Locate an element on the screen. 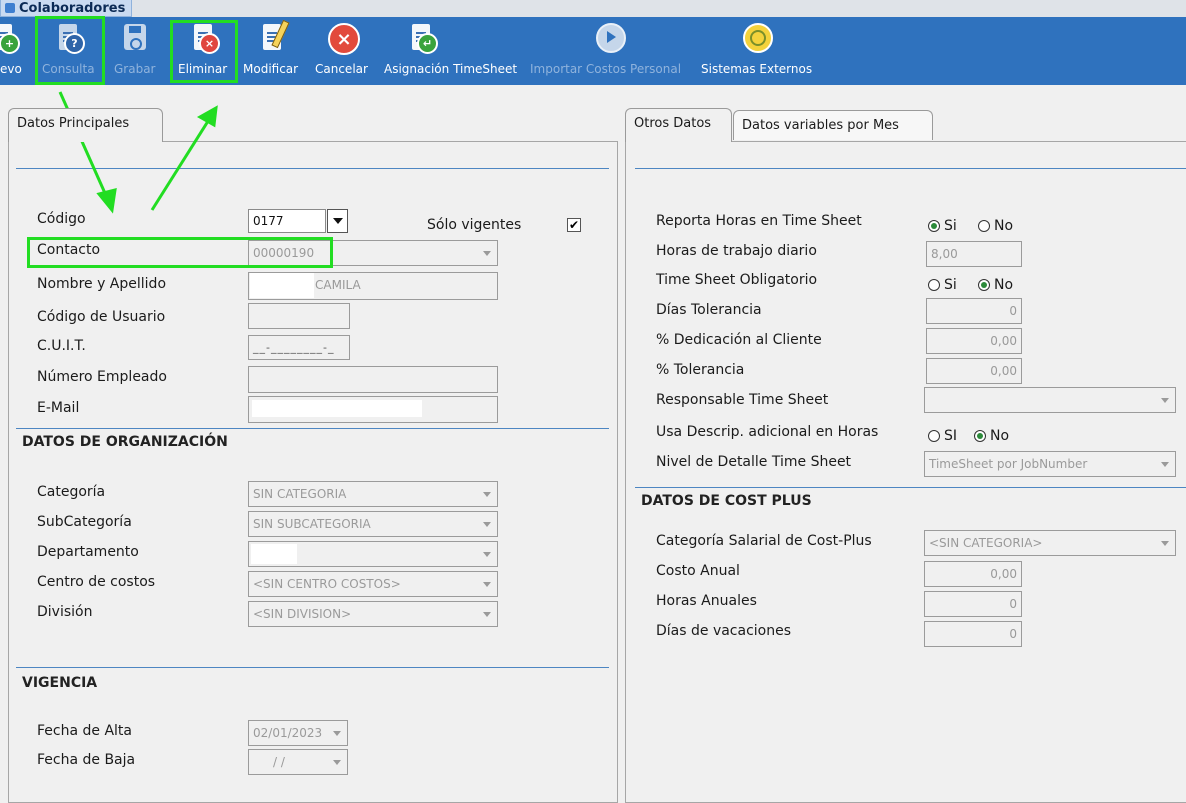  green-arrowhead-up is located at coordinates (207, 116).